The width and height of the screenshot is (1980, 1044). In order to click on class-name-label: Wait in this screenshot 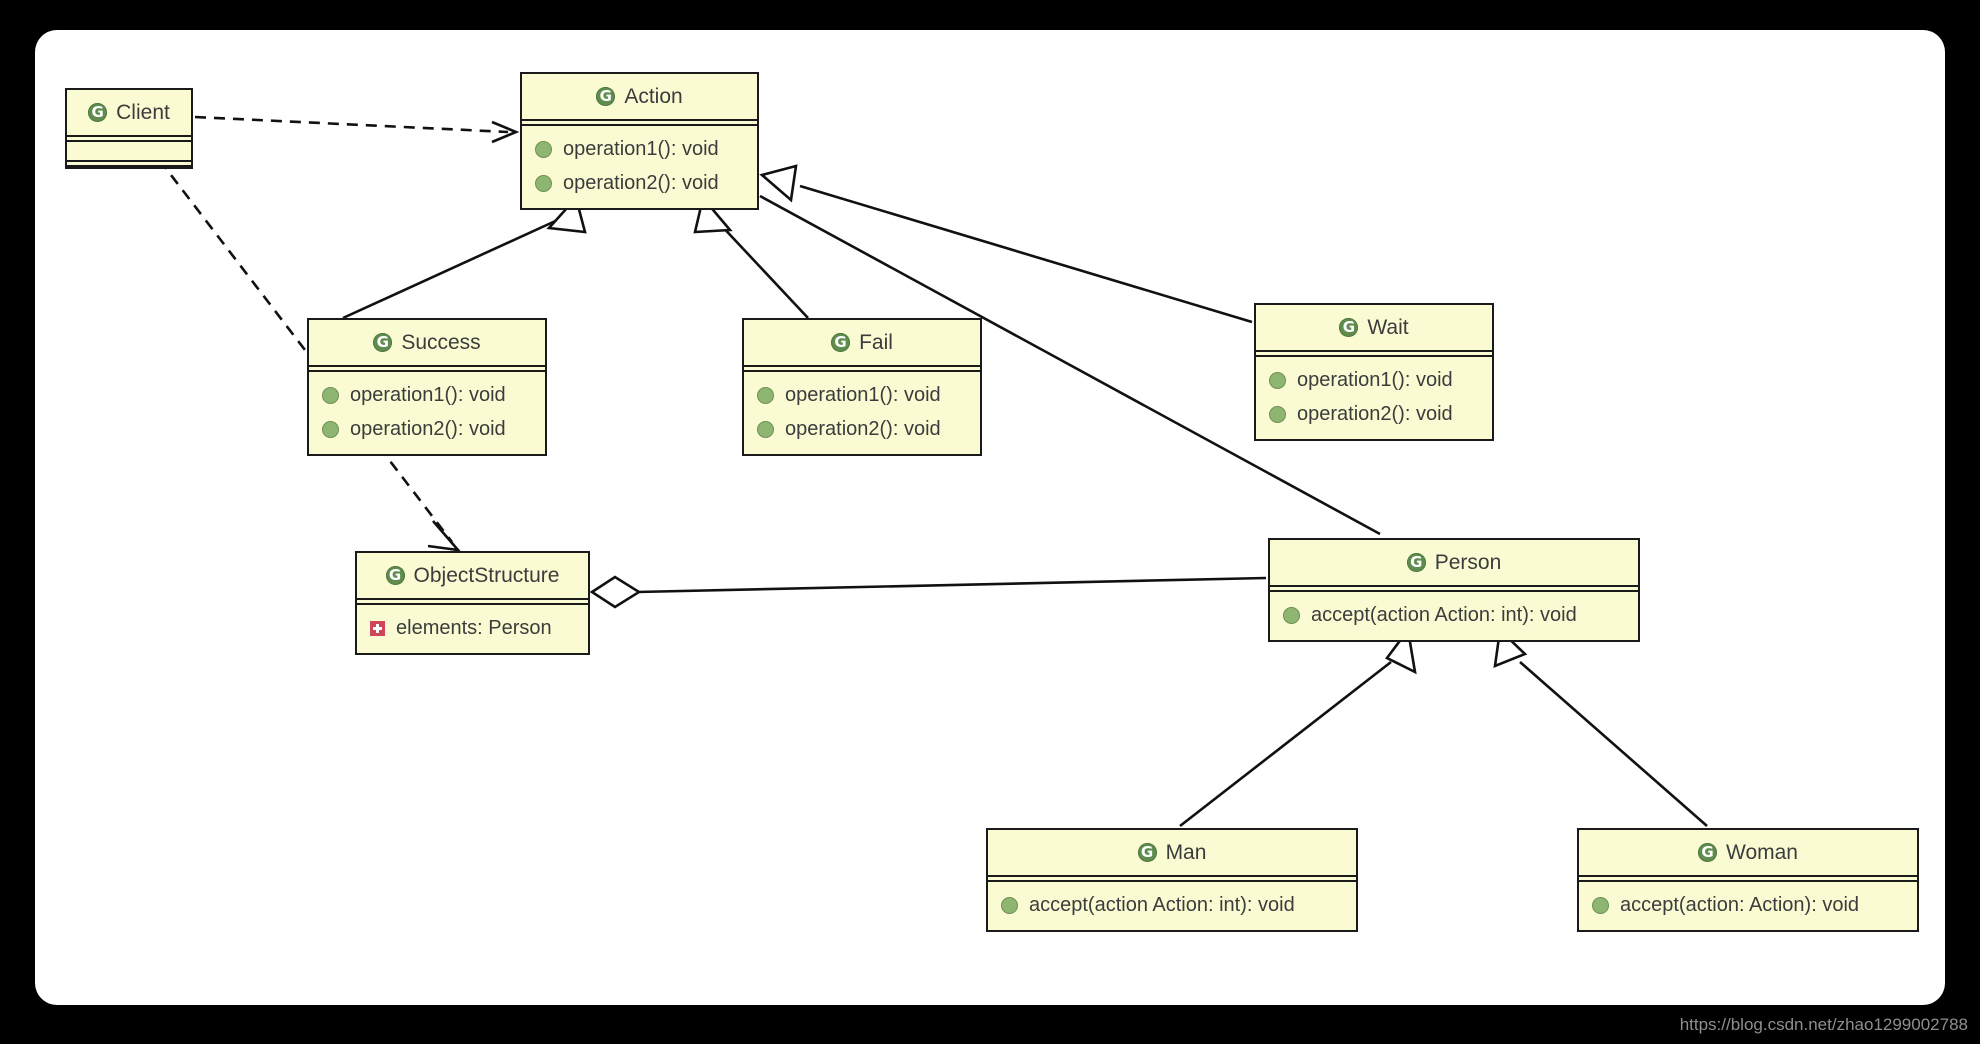, I will do `click(1388, 327)`.